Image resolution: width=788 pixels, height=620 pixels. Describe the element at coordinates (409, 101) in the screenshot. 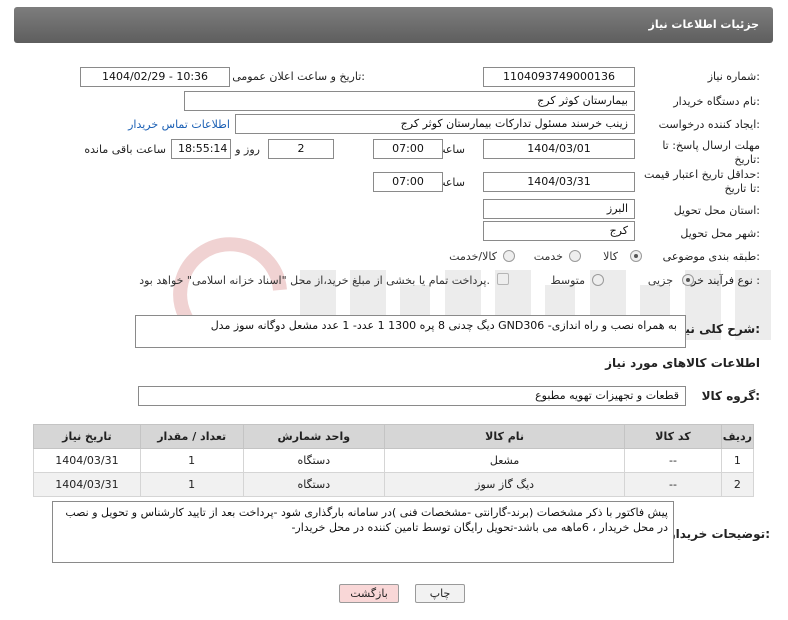

I see `buyer-org-field: بیمارستان کوثر کرج` at that location.